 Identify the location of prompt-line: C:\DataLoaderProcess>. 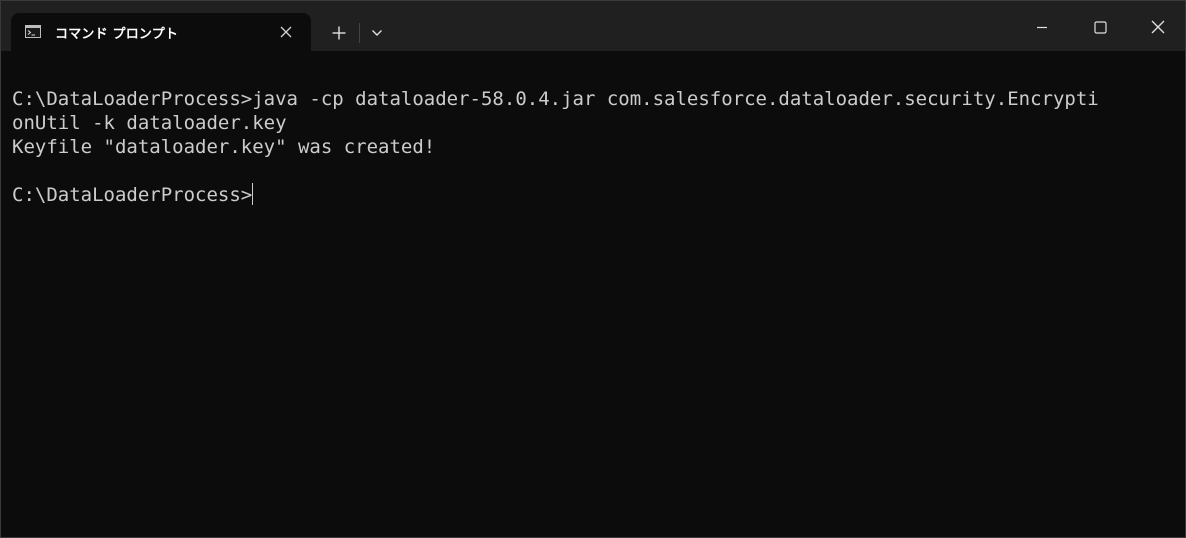
(592, 195).